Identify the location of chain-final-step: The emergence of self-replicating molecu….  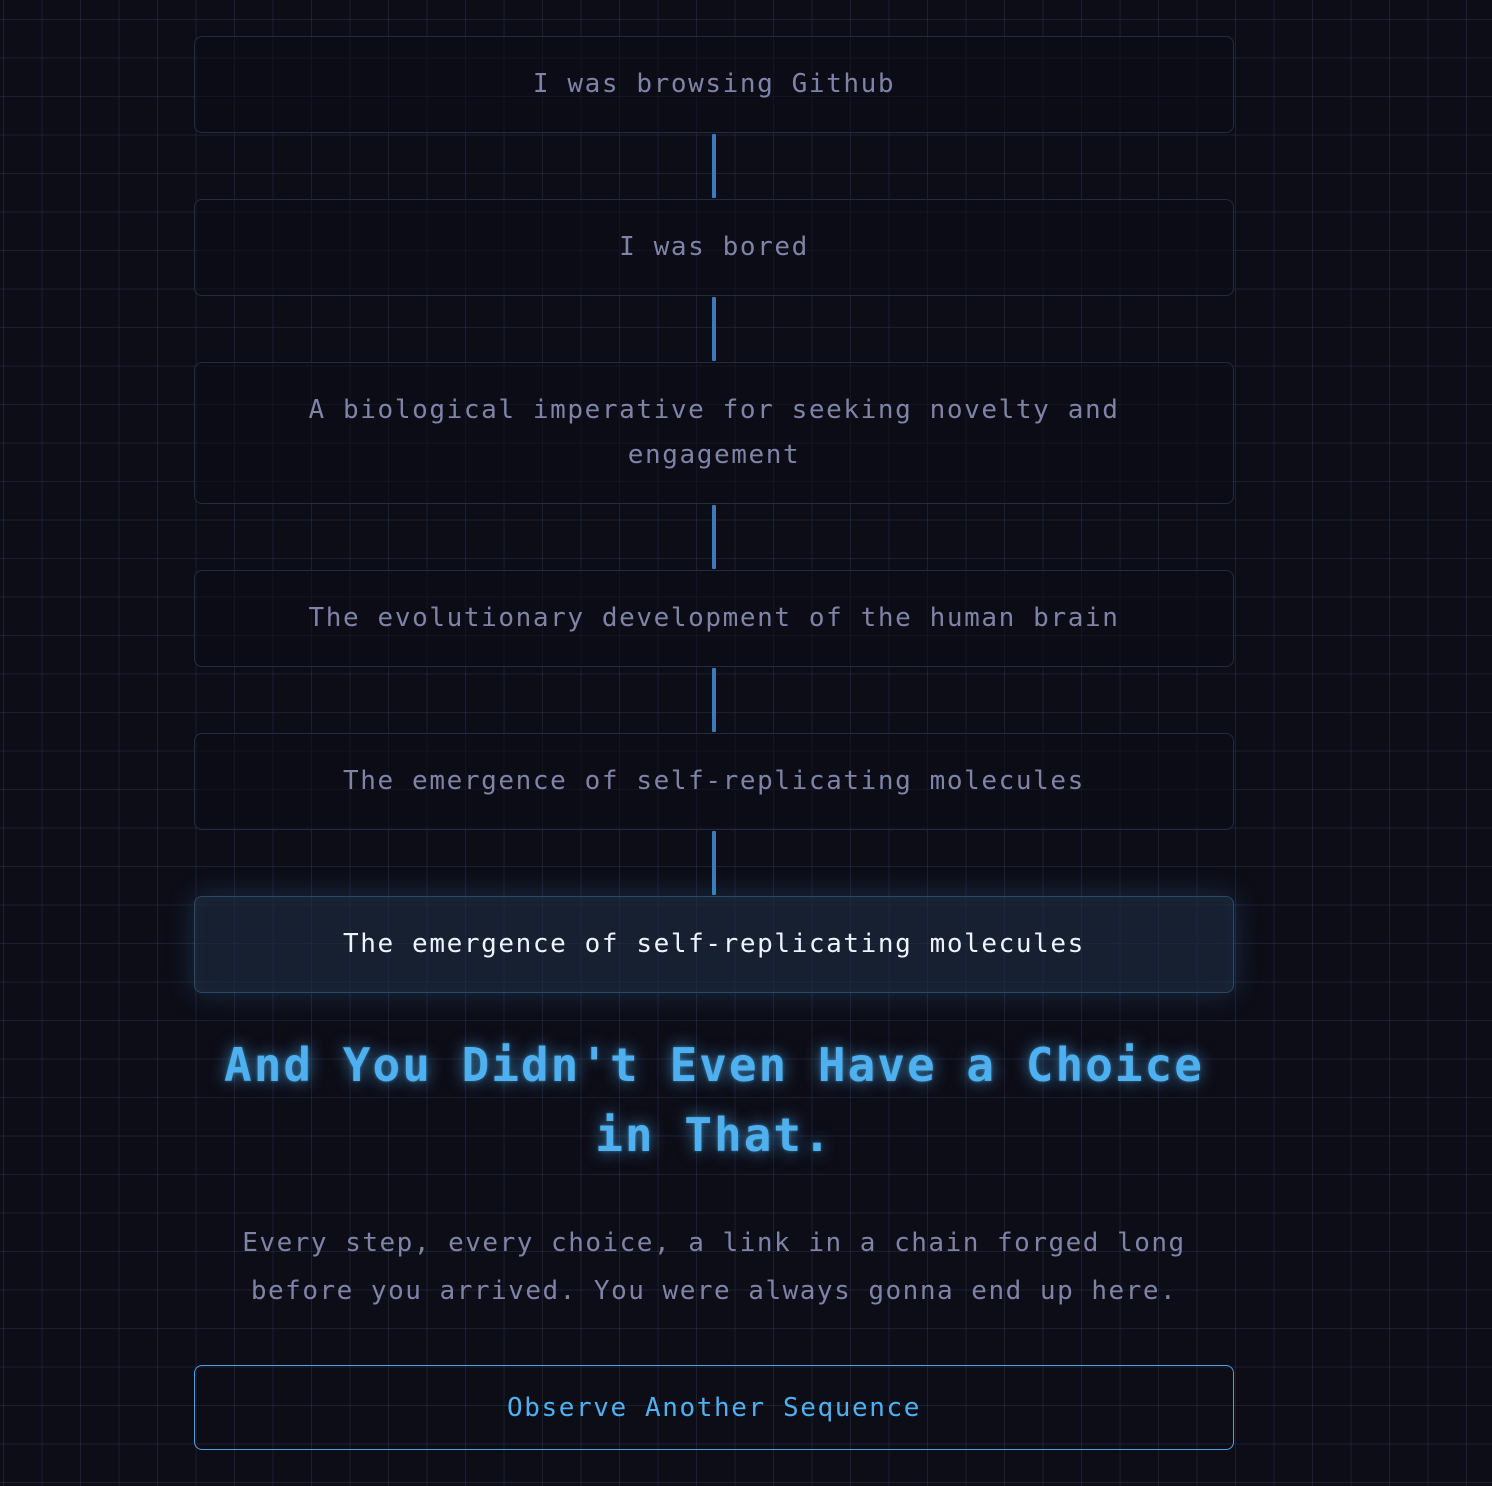
(714, 944).